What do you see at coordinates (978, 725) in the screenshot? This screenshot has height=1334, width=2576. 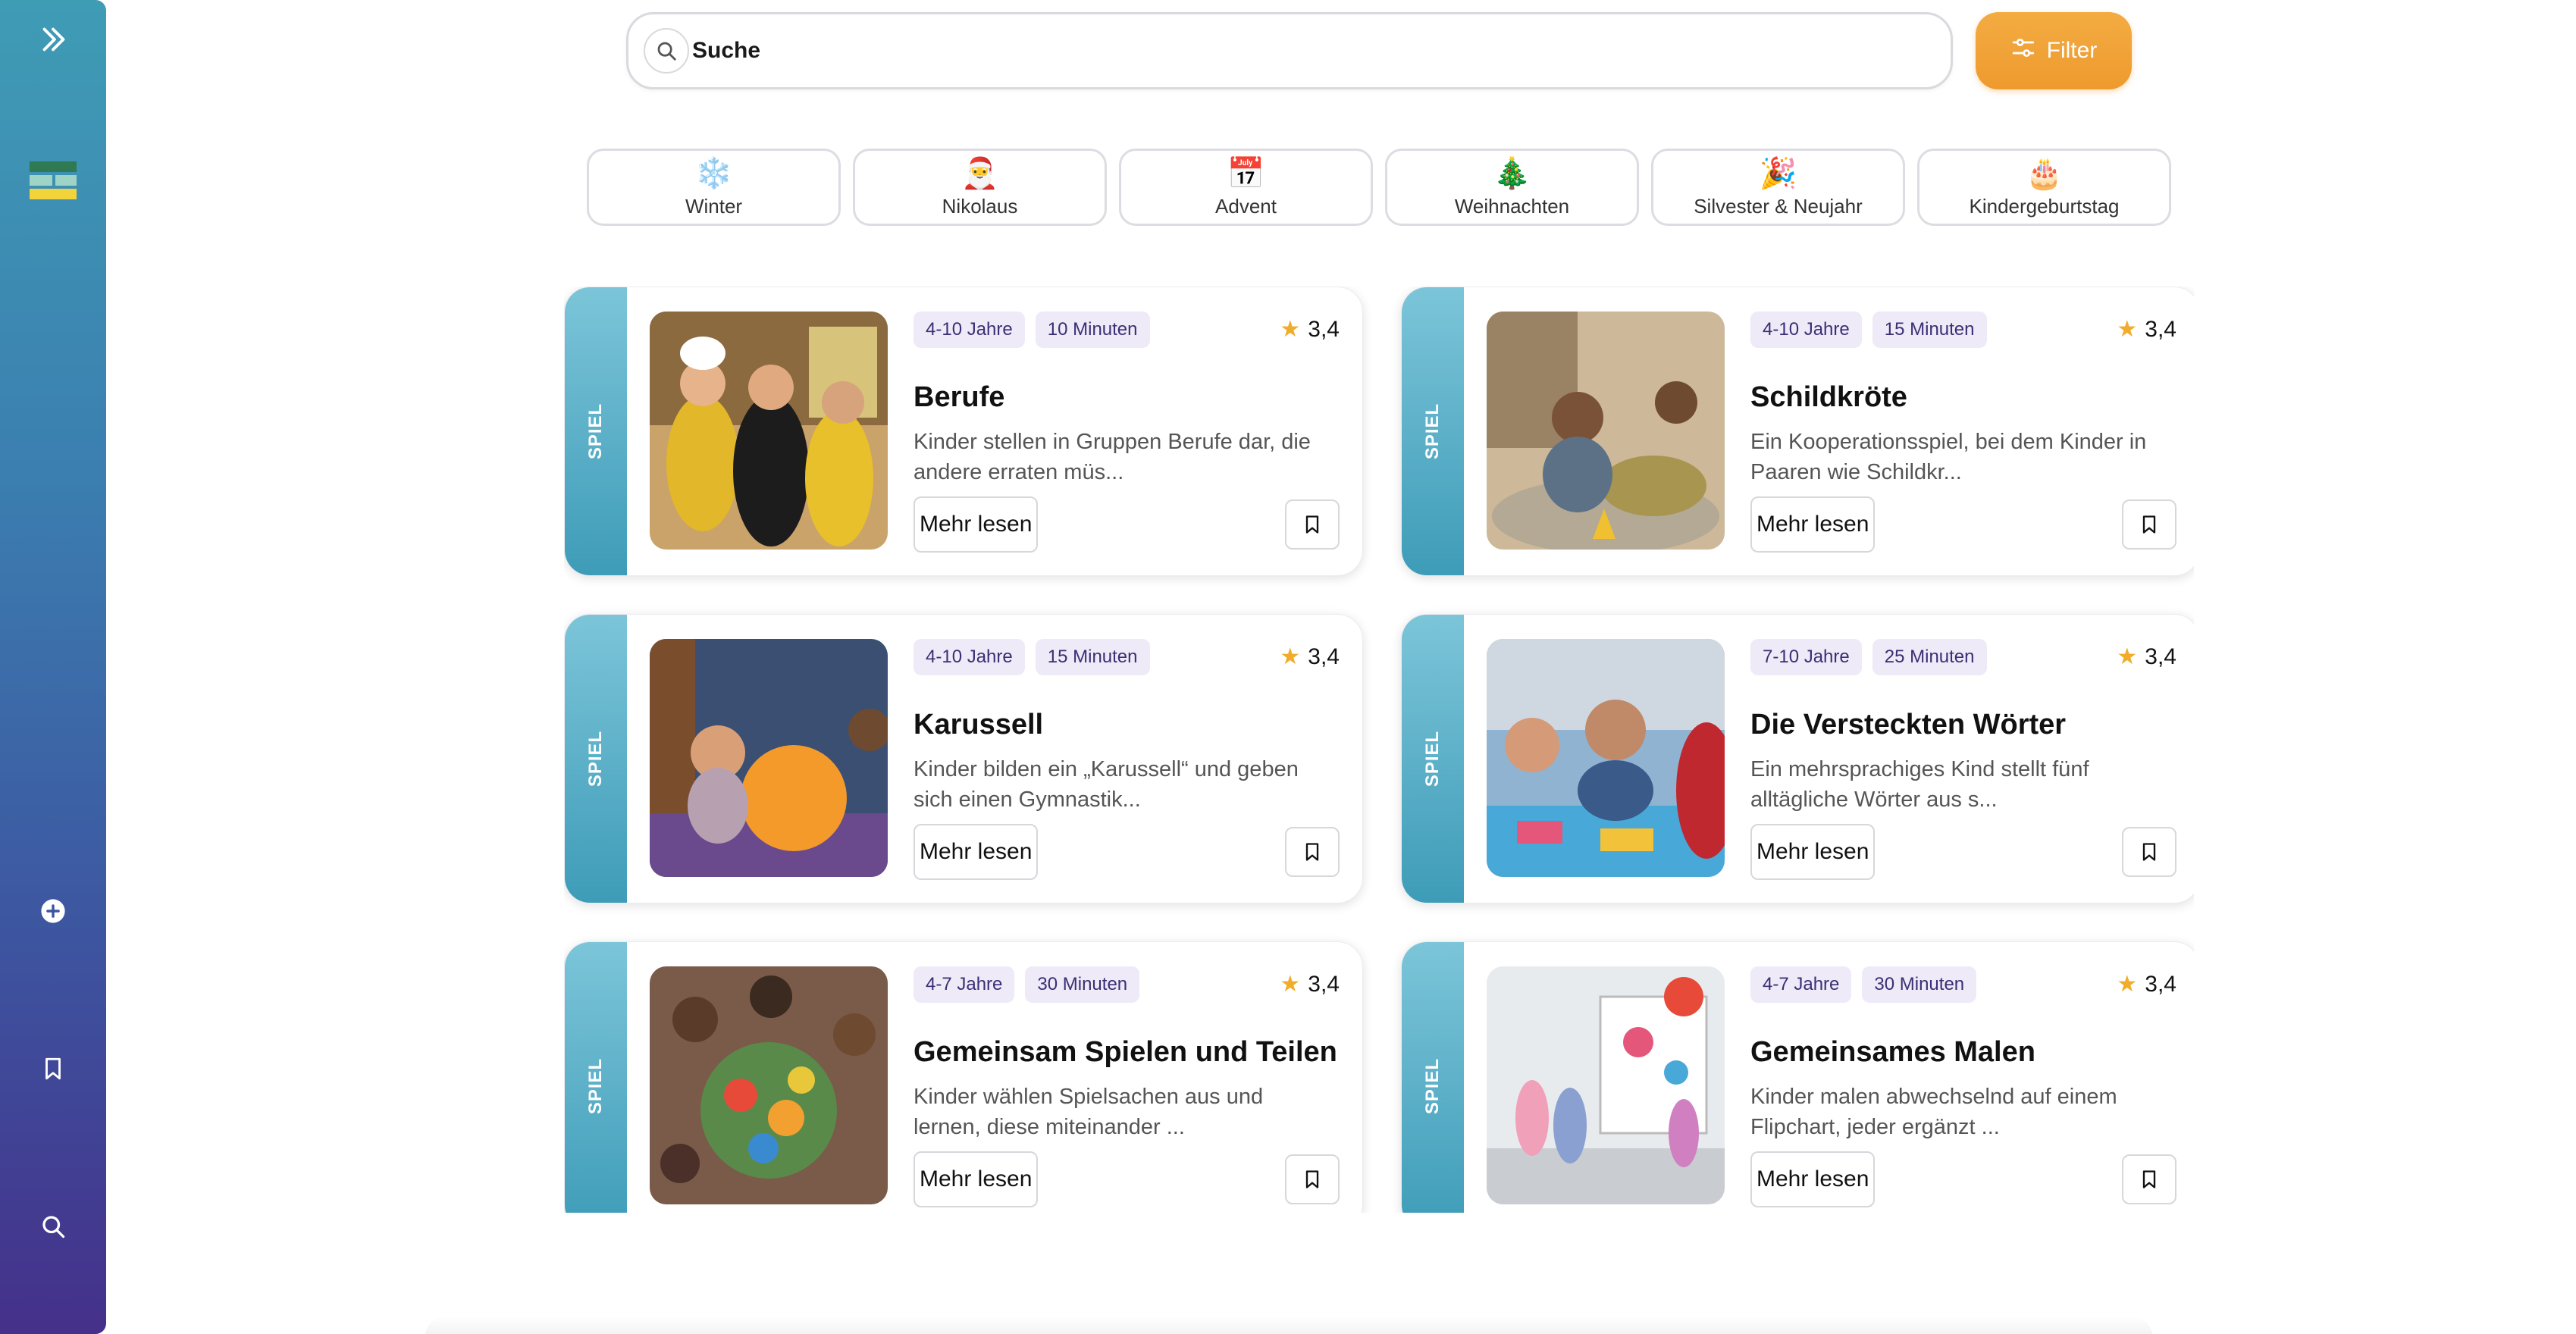 I see `card-title: Karussell` at bounding box center [978, 725].